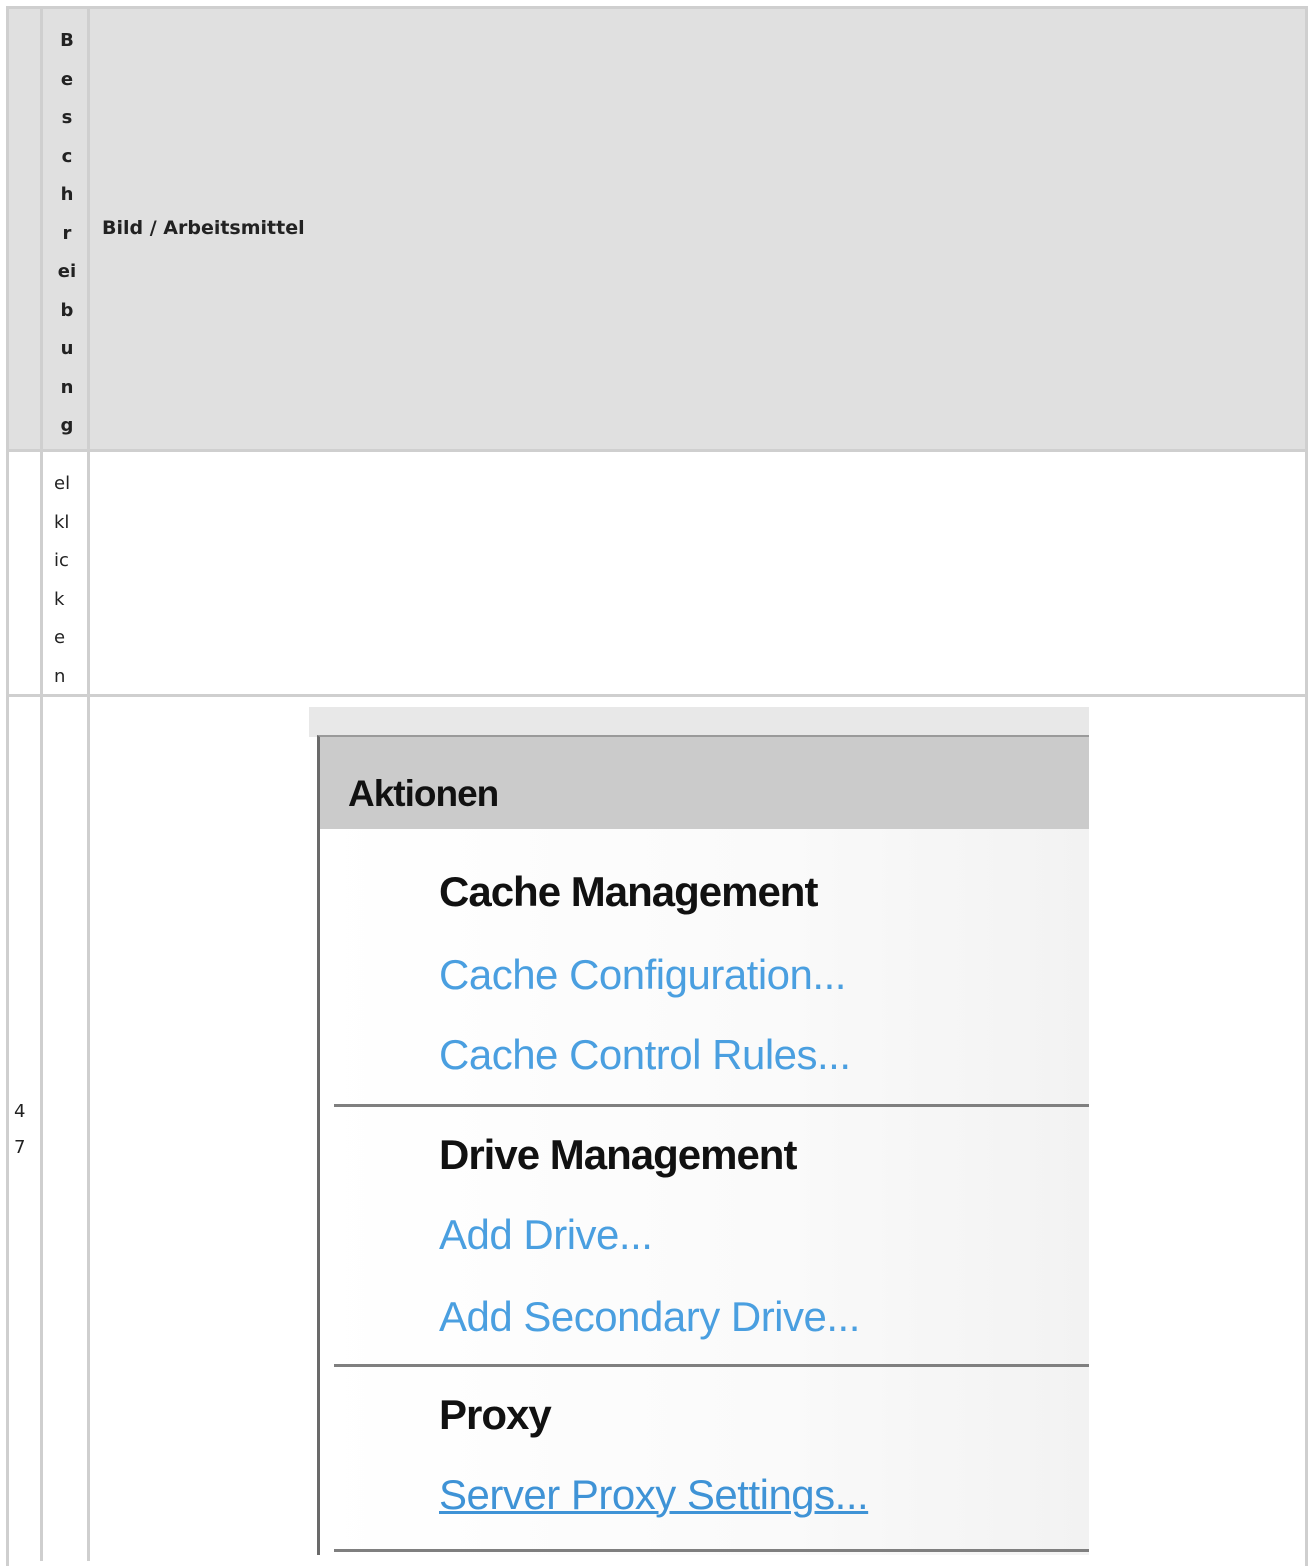 The image size is (1314, 1566). Describe the element at coordinates (41, 783) in the screenshot. I see `column-divider` at that location.